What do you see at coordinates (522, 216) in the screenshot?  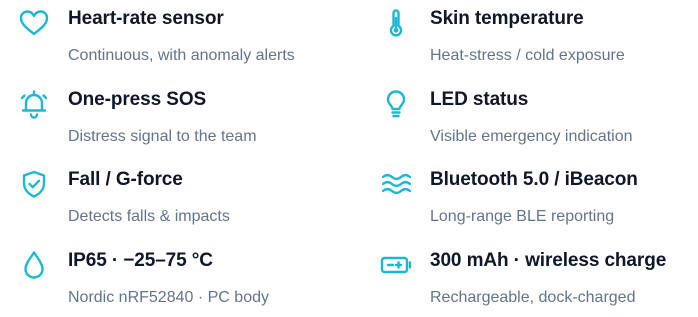 I see `feature-description: Long-range BLE reporting` at bounding box center [522, 216].